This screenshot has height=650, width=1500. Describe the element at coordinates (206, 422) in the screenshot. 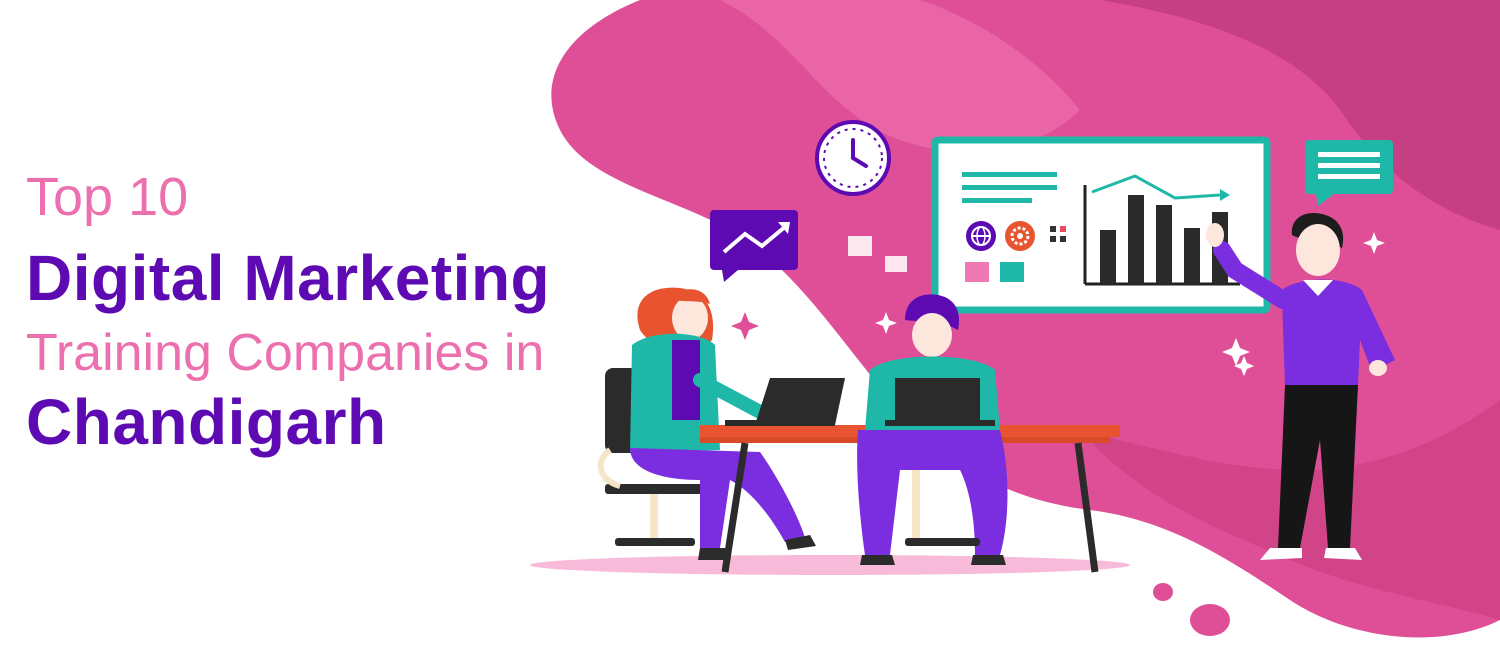

I see `title-chandigarh: Chandigarh` at that location.